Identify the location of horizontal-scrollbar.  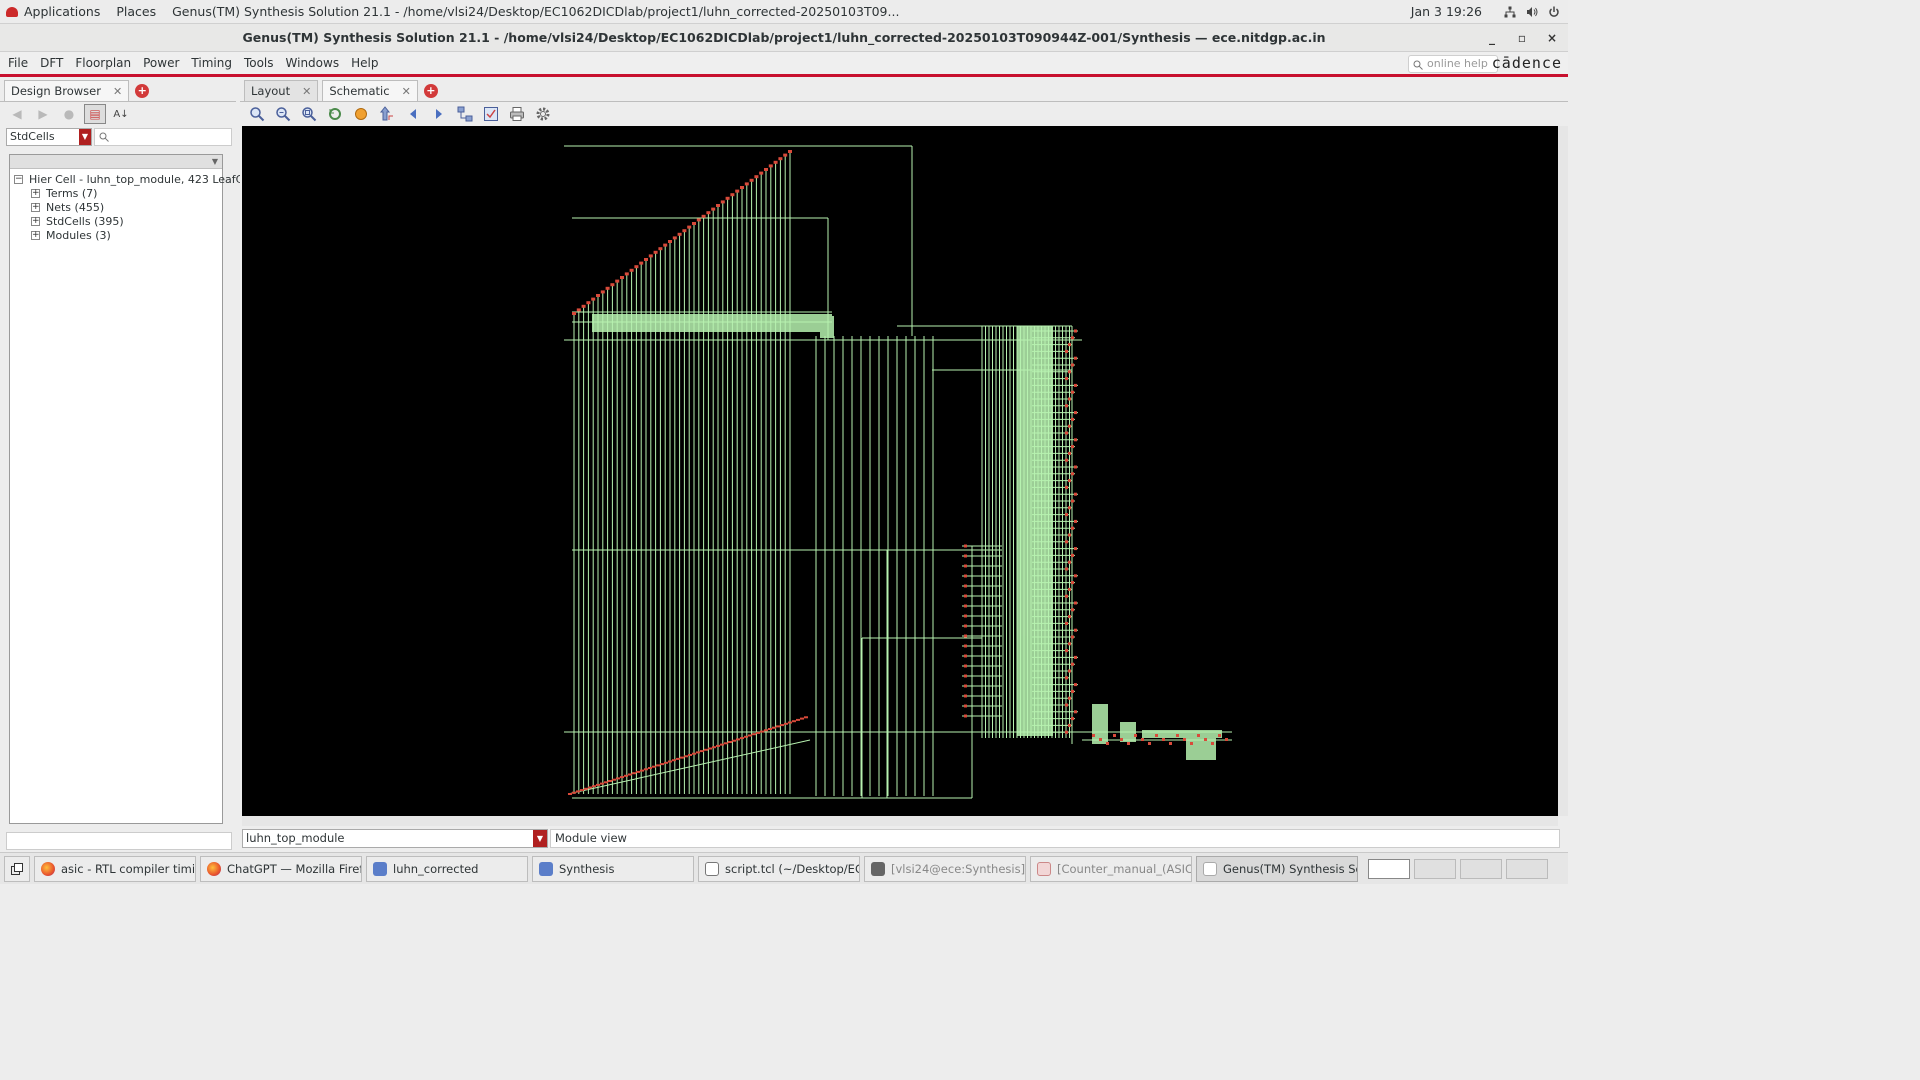
(900, 821).